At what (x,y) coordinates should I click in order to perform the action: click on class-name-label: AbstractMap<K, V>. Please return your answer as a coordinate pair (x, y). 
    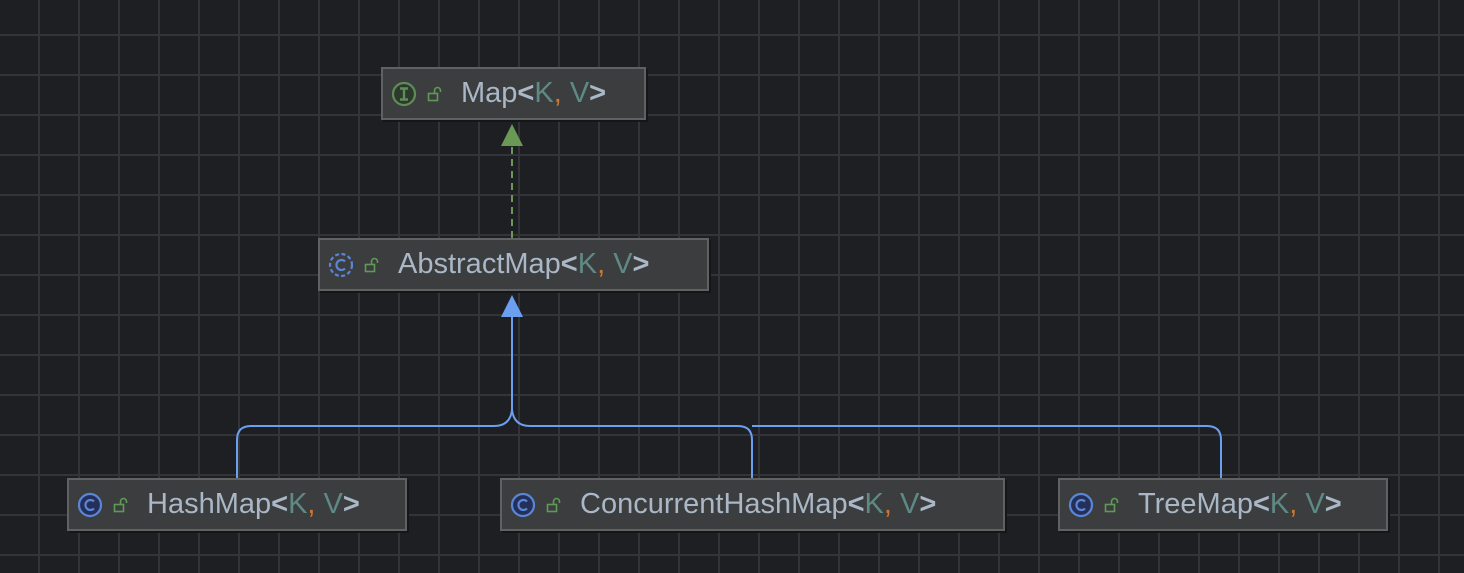
    Looking at the image, I should click on (524, 264).